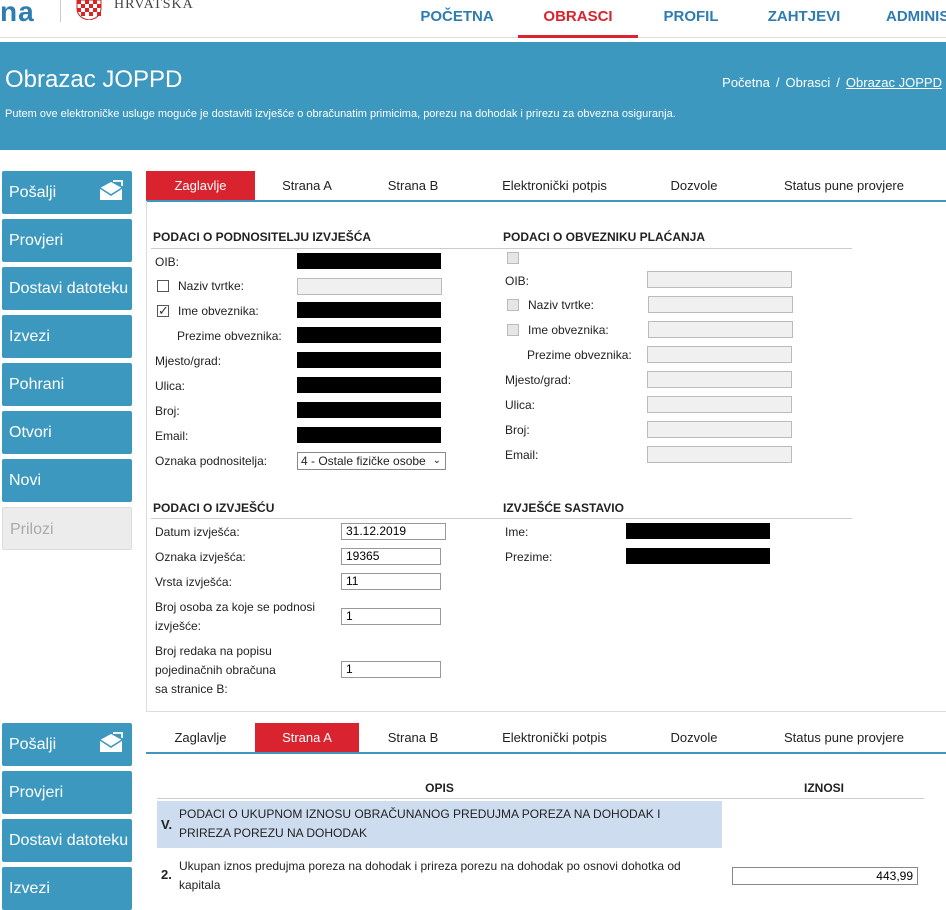 Image resolution: width=946 pixels, height=910 pixels. Describe the element at coordinates (369, 310) in the screenshot. I see `podnositelj-ime-field` at that location.